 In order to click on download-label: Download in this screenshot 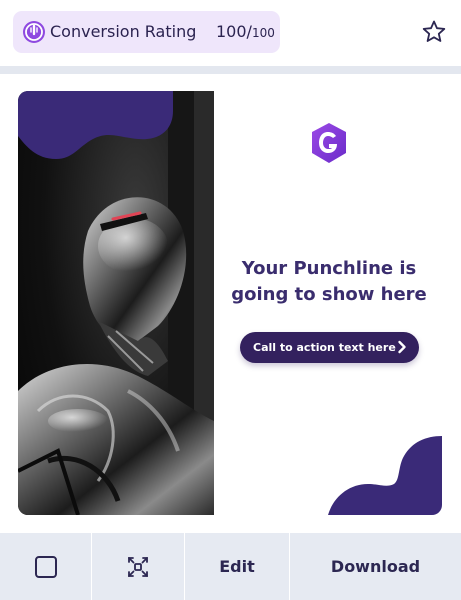, I will do `click(375, 566)`.